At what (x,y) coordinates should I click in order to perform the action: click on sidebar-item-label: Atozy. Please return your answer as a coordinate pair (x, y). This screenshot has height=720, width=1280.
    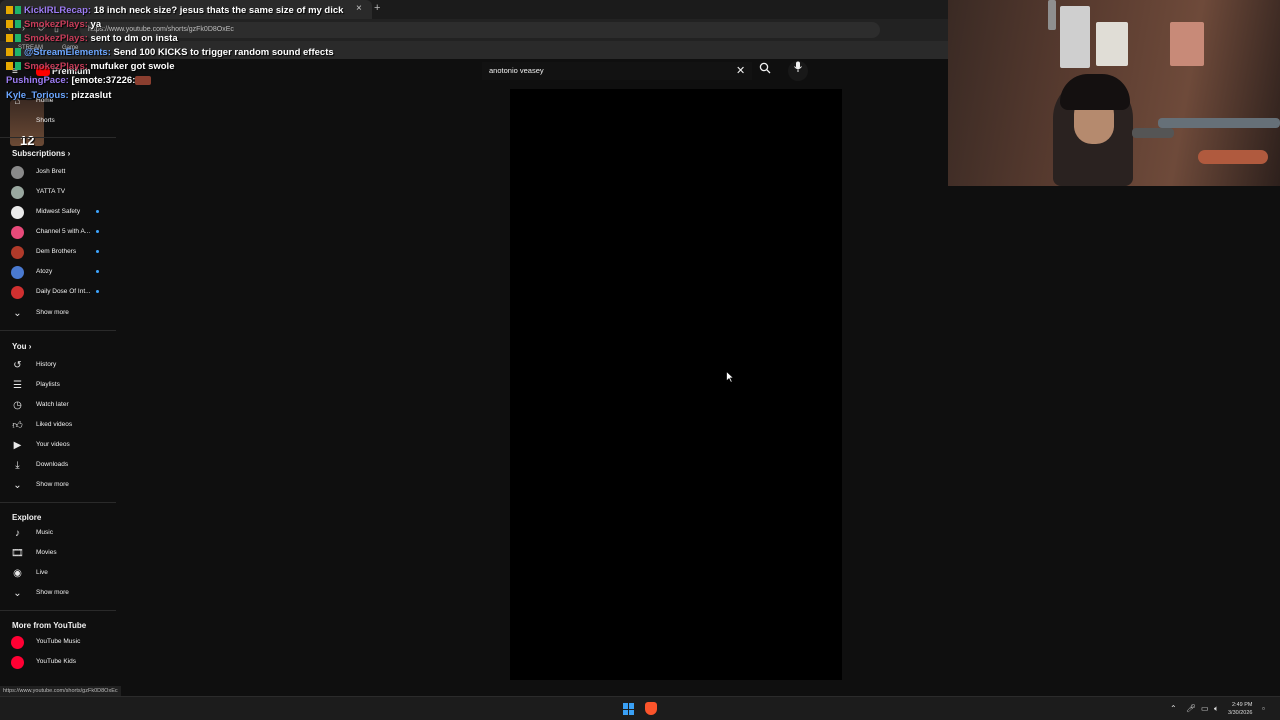
    Looking at the image, I should click on (44, 271).